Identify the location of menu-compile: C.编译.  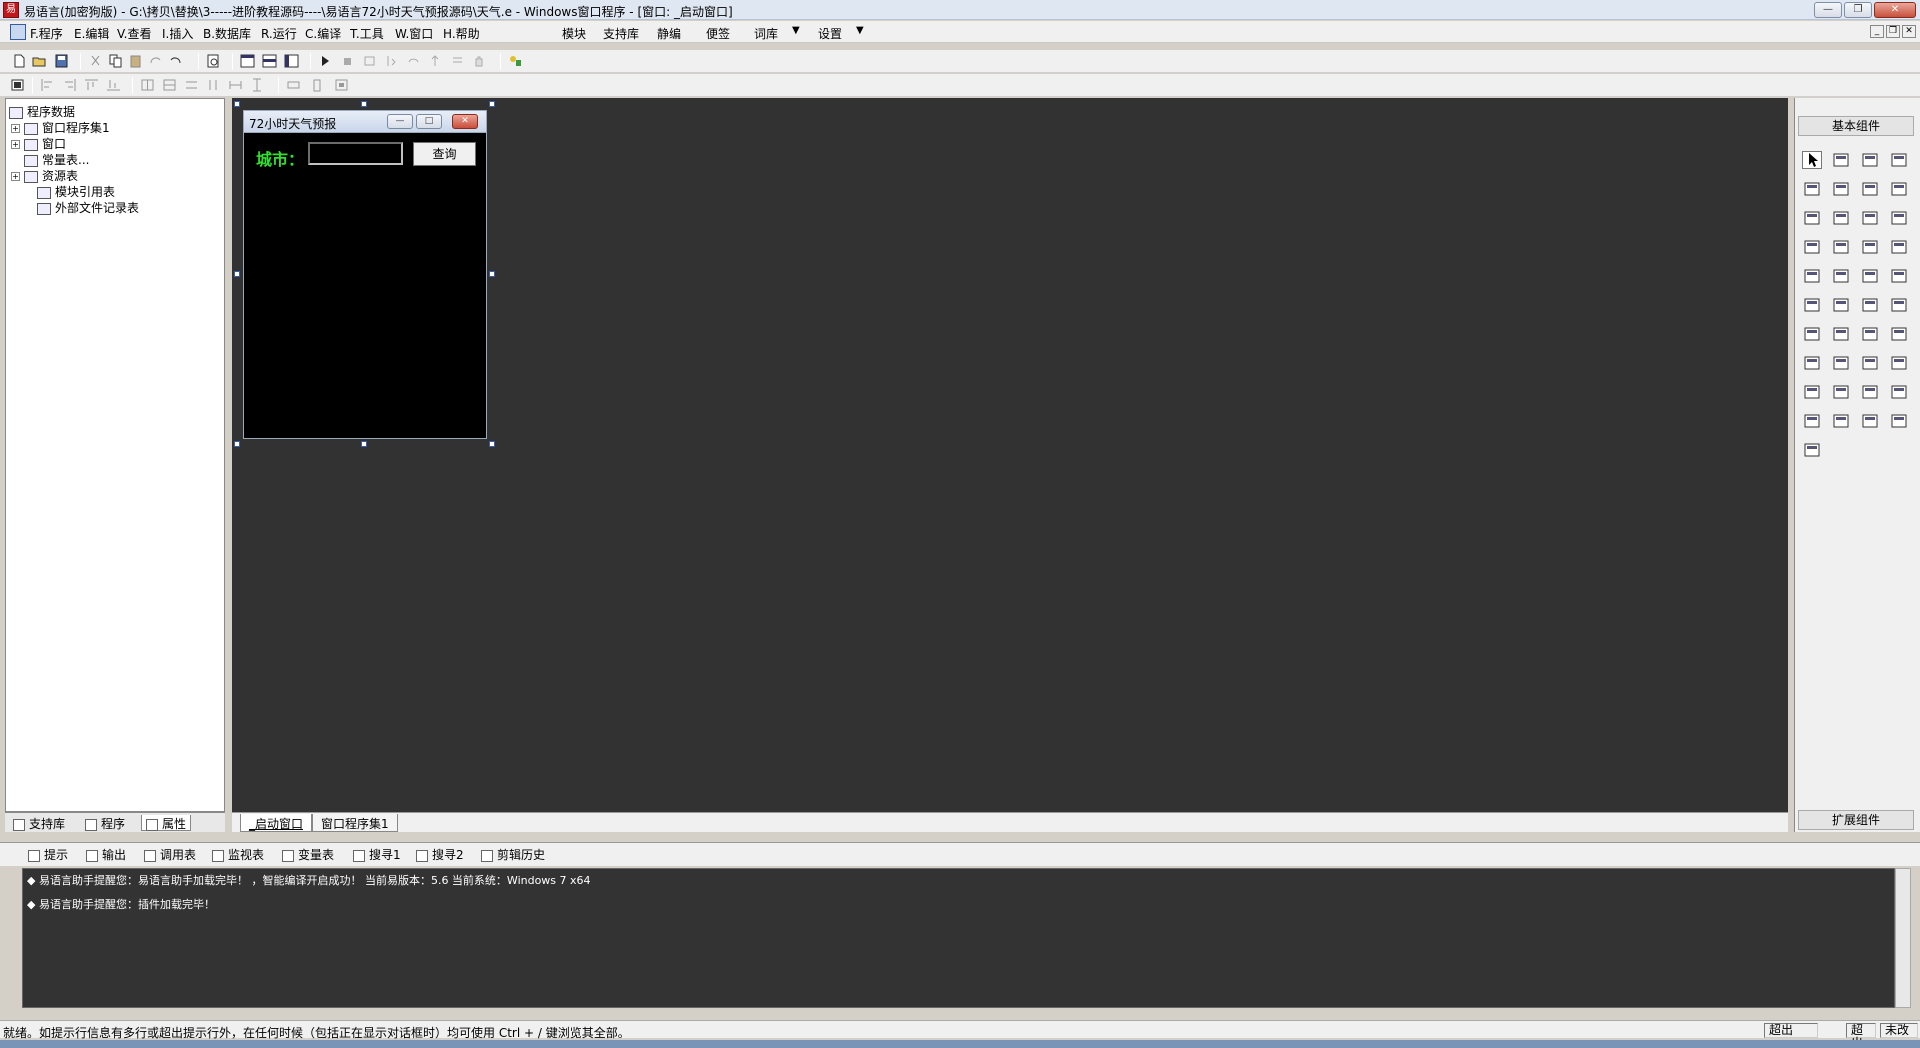
(323, 33).